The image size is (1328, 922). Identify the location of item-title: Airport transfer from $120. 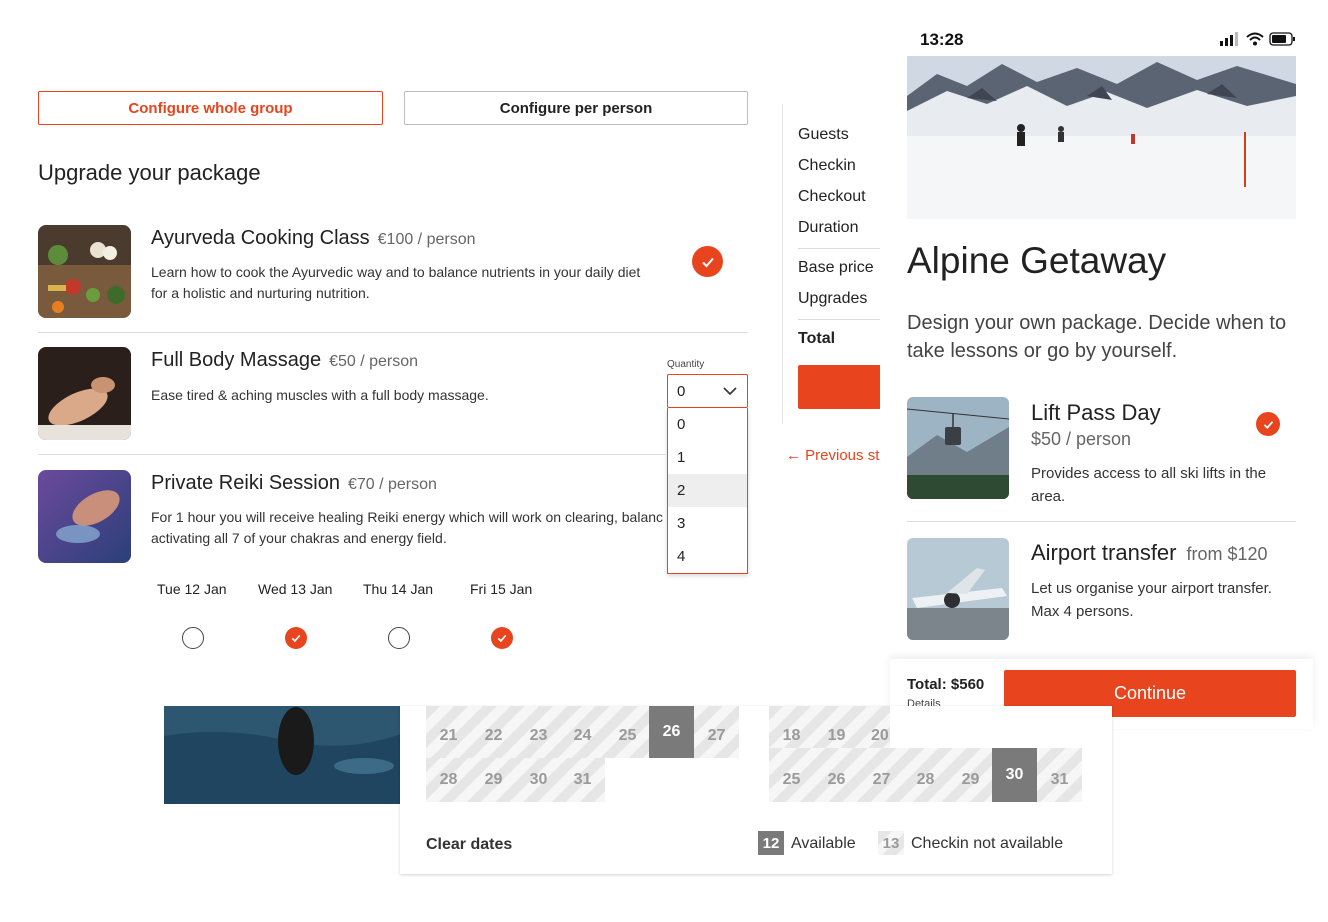
(1149, 553).